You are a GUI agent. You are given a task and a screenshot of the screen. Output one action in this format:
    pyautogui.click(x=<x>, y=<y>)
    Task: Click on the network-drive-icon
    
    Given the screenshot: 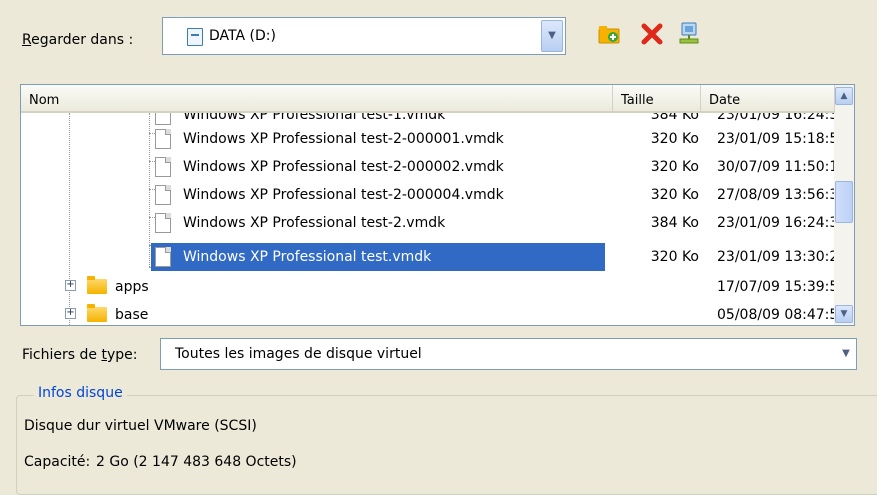 What is the action you would take?
    pyautogui.click(x=690, y=34)
    